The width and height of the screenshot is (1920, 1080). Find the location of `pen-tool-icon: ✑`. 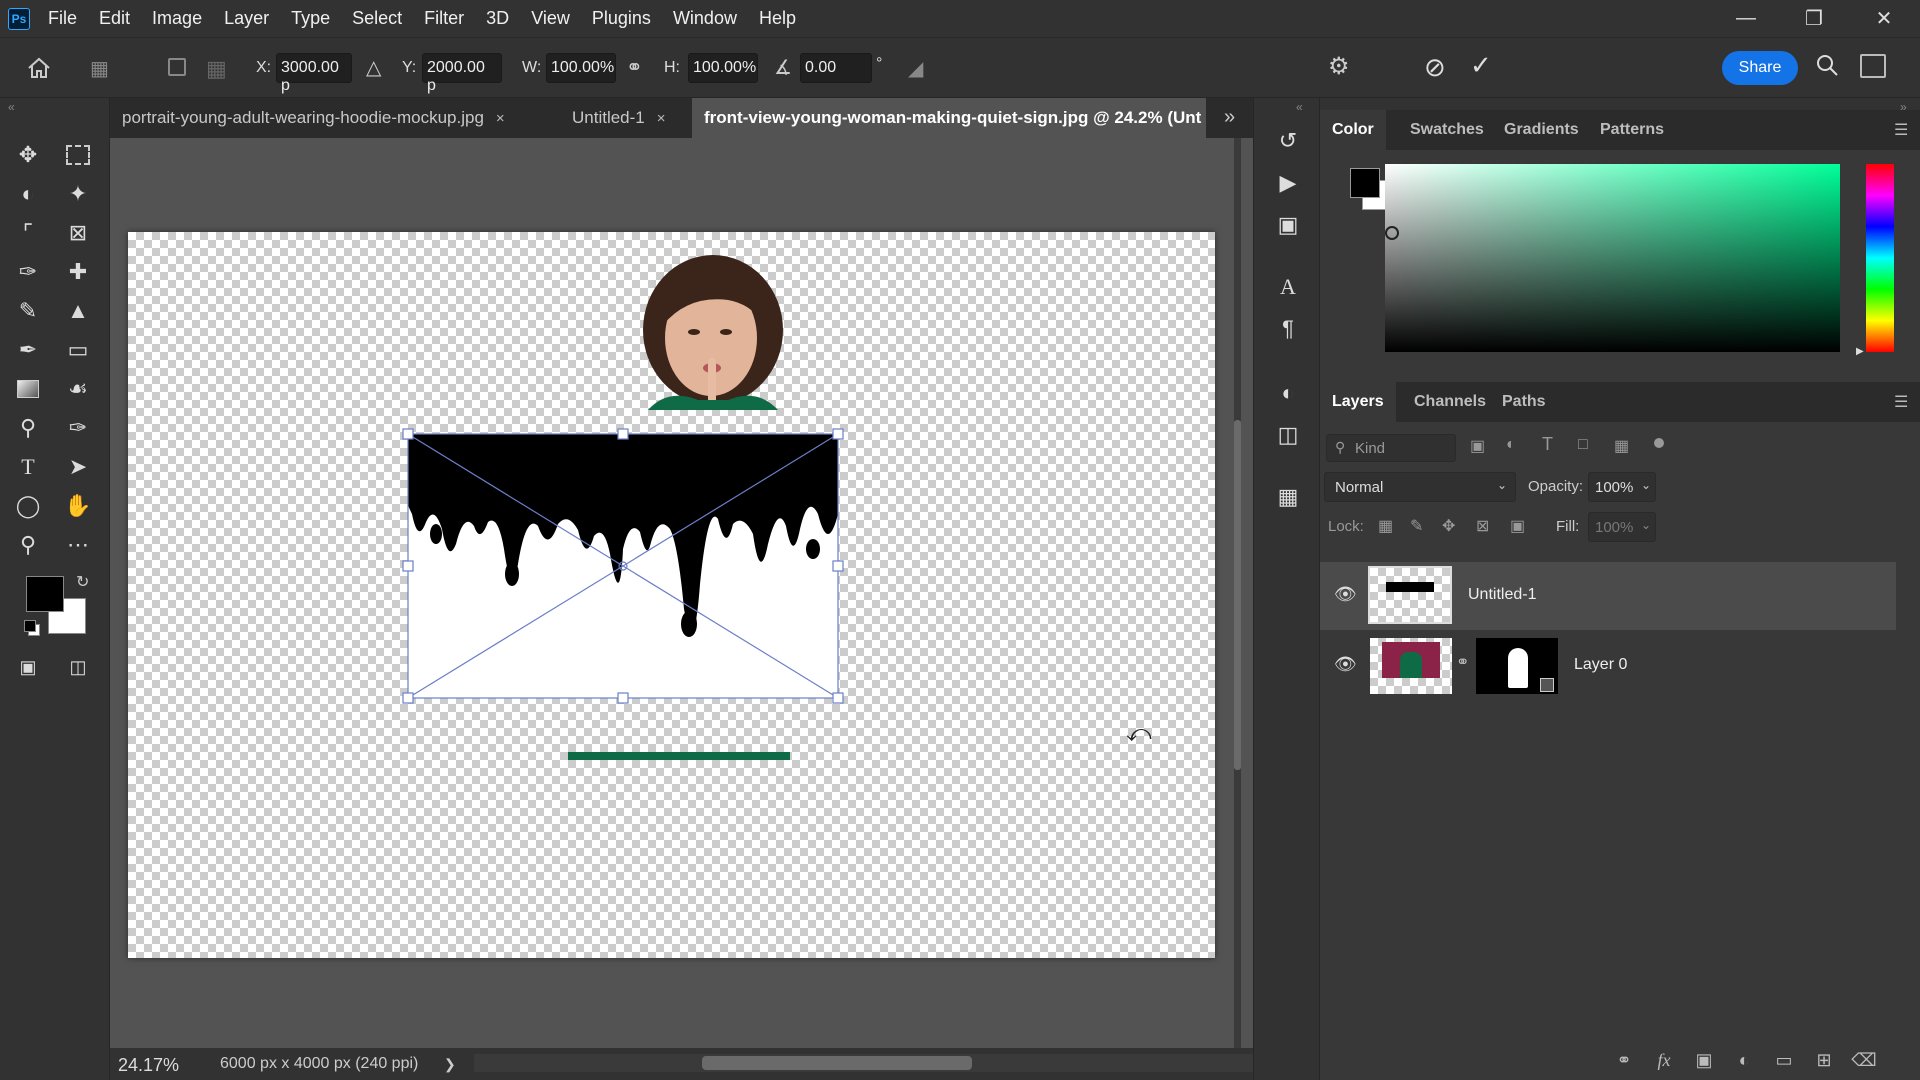

pen-tool-icon: ✑ is located at coordinates (78, 428).